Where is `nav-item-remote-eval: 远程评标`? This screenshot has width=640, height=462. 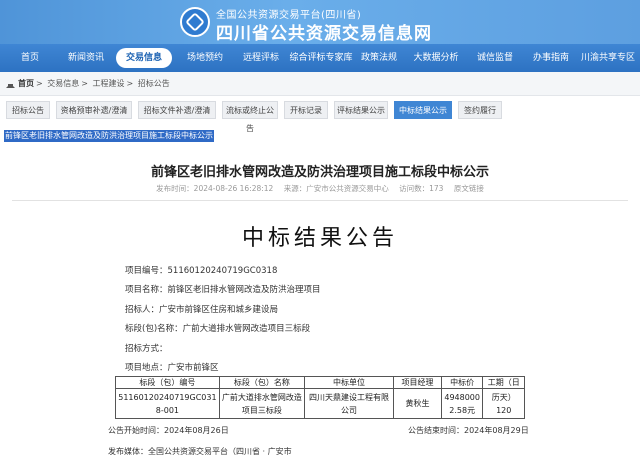 nav-item-remote-eval: 远程评标 is located at coordinates (261, 58).